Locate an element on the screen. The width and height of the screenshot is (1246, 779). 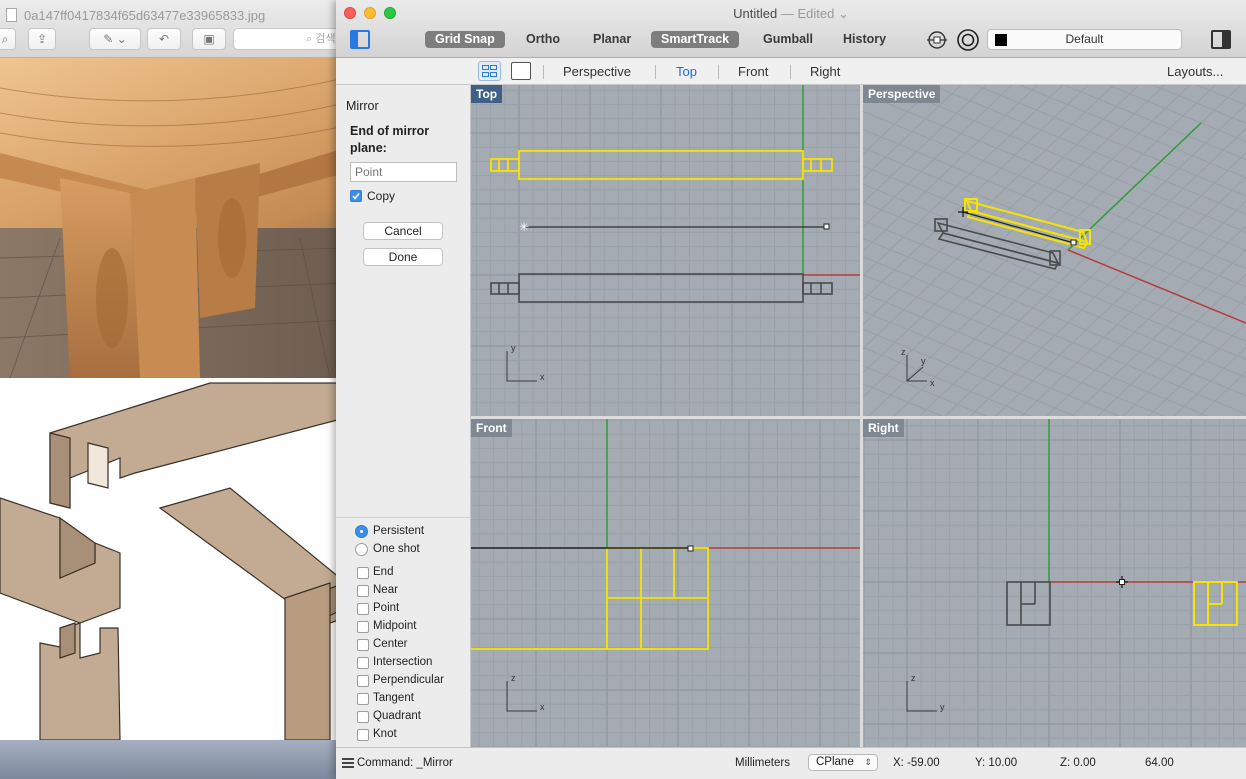
one-shot-radio is located at coordinates (361, 549).